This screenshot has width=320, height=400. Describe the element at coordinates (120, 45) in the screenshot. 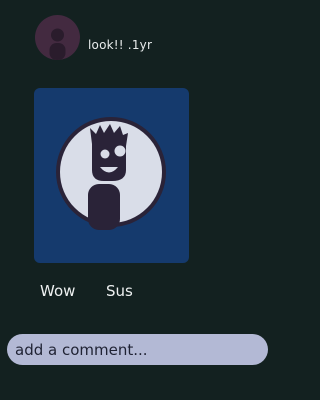

I see `post-caption: look!! .1yr` at that location.